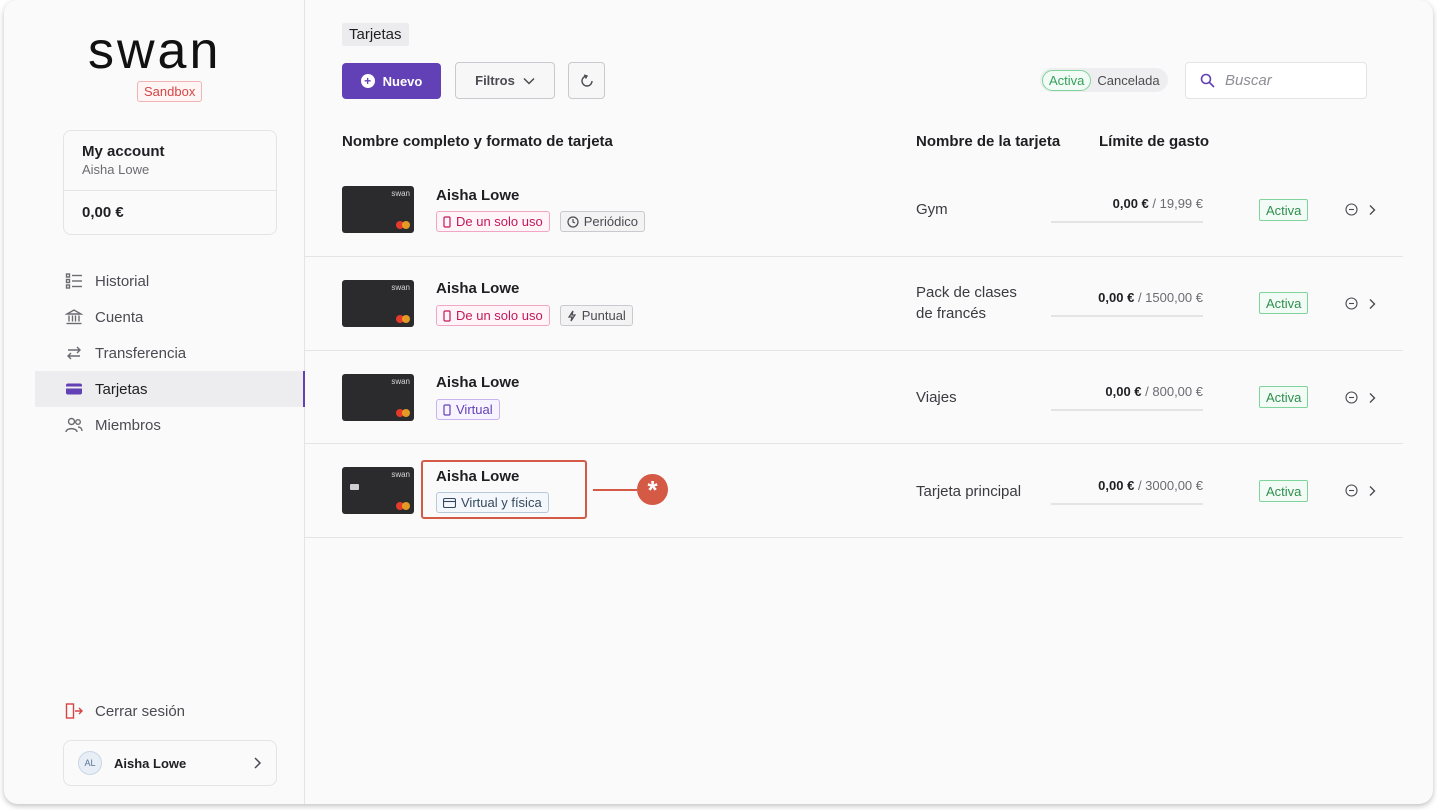 This screenshot has height=810, width=1437. I want to click on status-toggle-cancelled: Cancelada, so click(1128, 80).